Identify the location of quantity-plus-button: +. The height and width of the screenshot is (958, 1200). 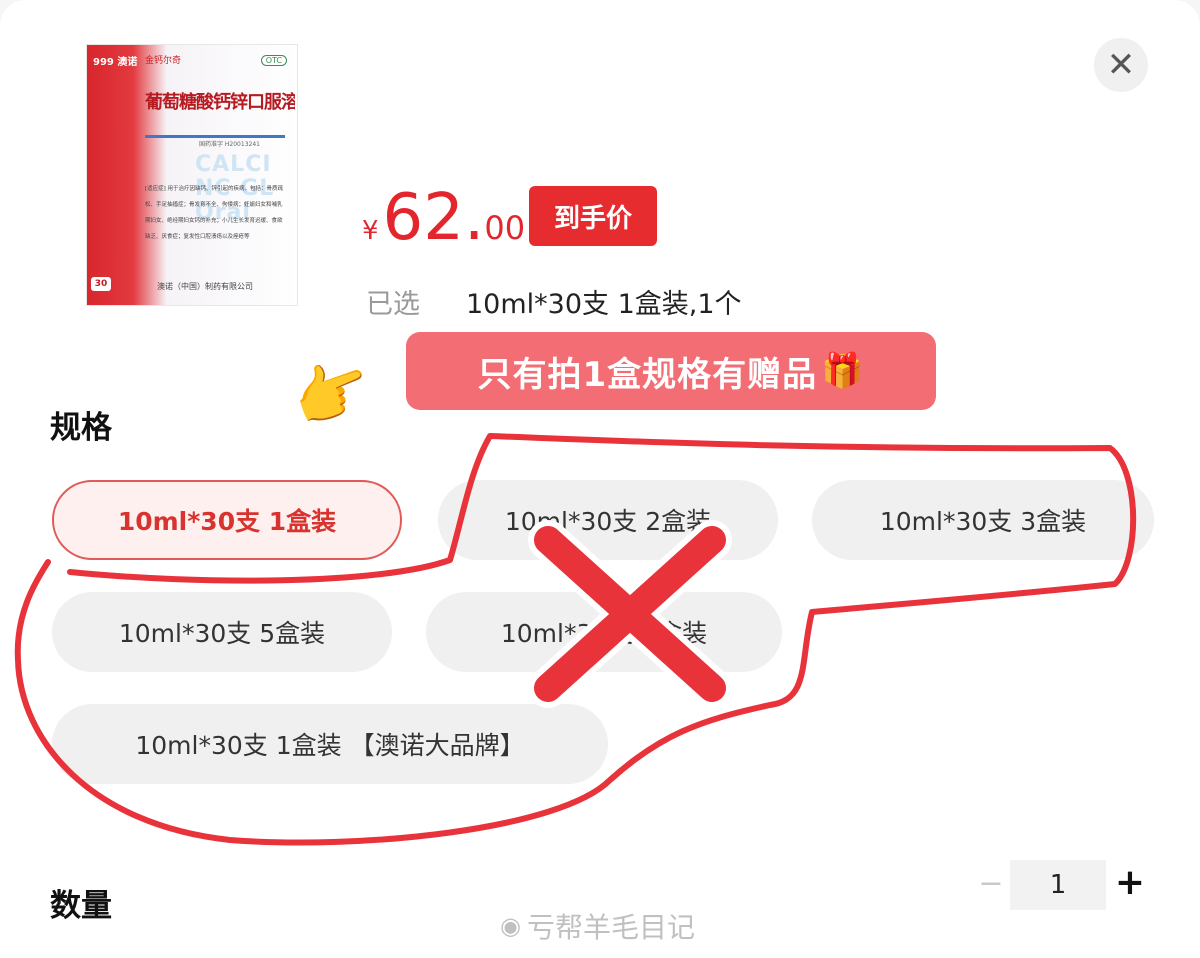
(1130, 883).